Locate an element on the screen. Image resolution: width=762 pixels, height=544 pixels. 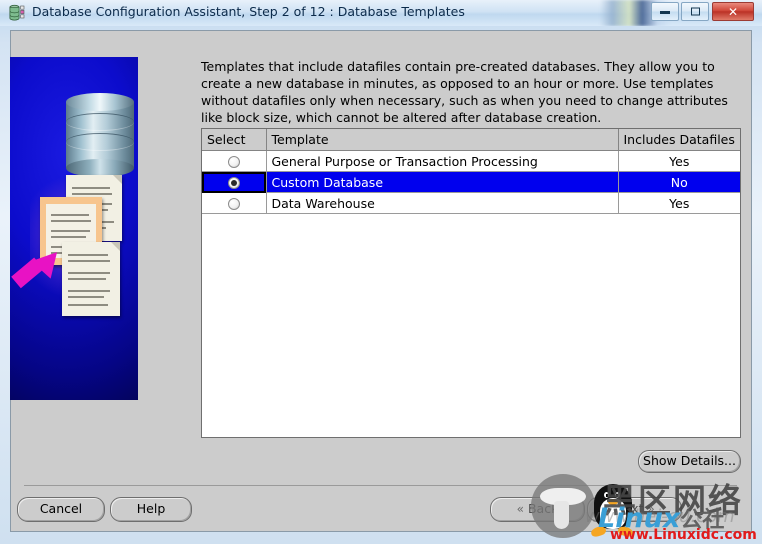
next-button-label: Next is located at coordinates (629, 509).